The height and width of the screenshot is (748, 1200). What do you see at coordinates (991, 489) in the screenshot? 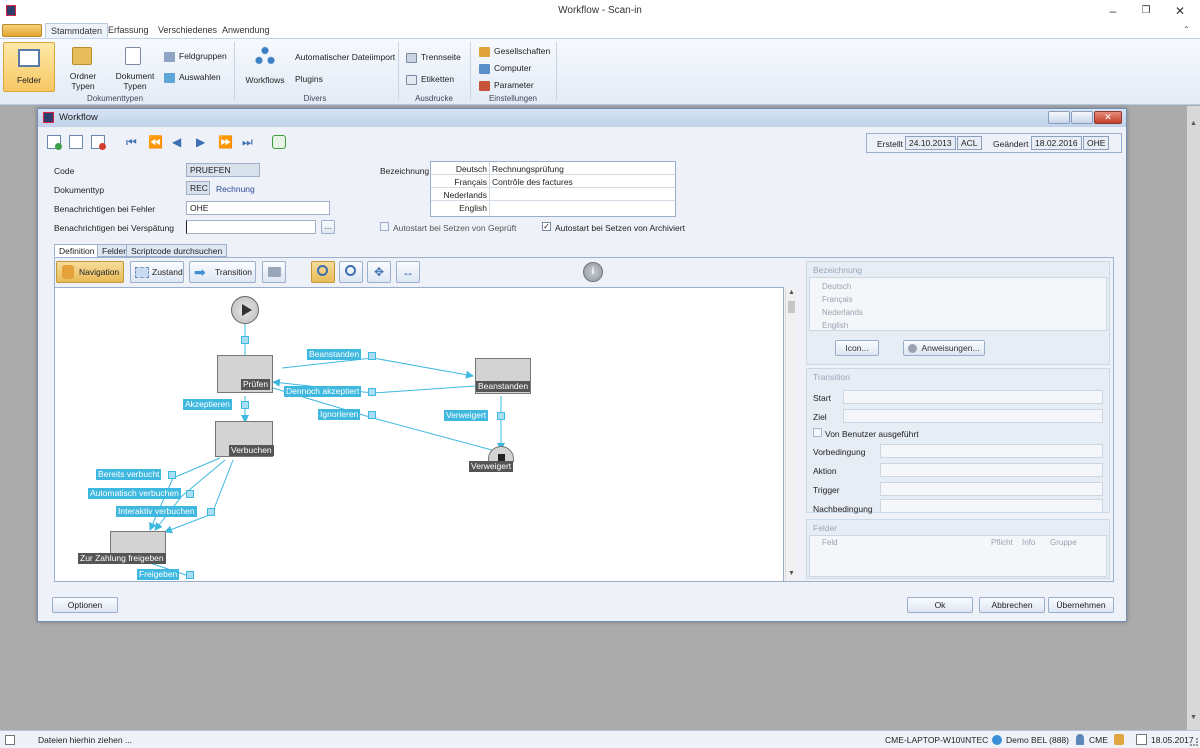
I see `trigger-input` at bounding box center [991, 489].